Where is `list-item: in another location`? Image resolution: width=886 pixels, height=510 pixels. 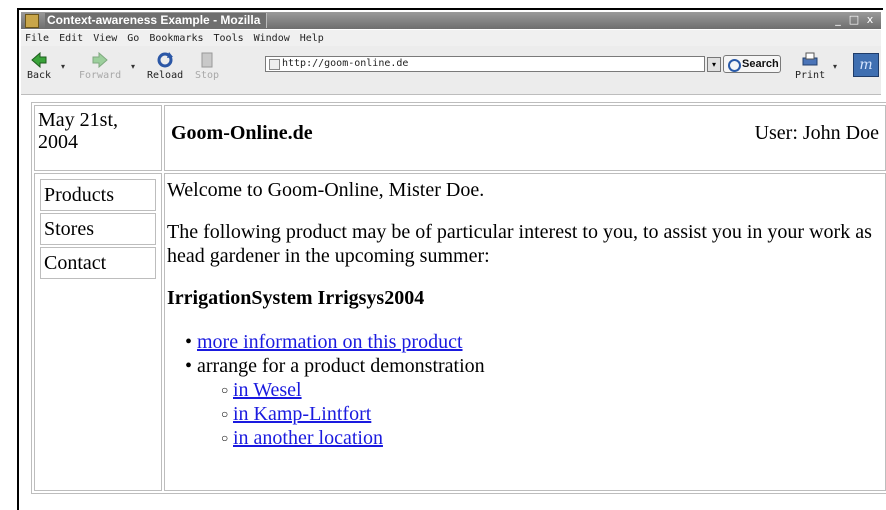 list-item: in another location is located at coordinates (552, 438).